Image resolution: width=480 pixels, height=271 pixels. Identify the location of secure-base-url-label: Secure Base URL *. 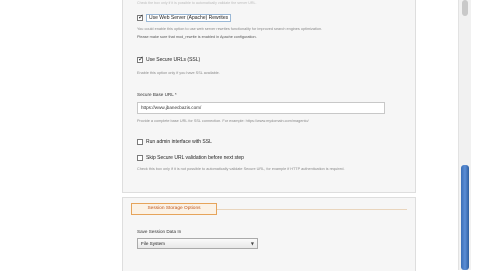
(157, 94).